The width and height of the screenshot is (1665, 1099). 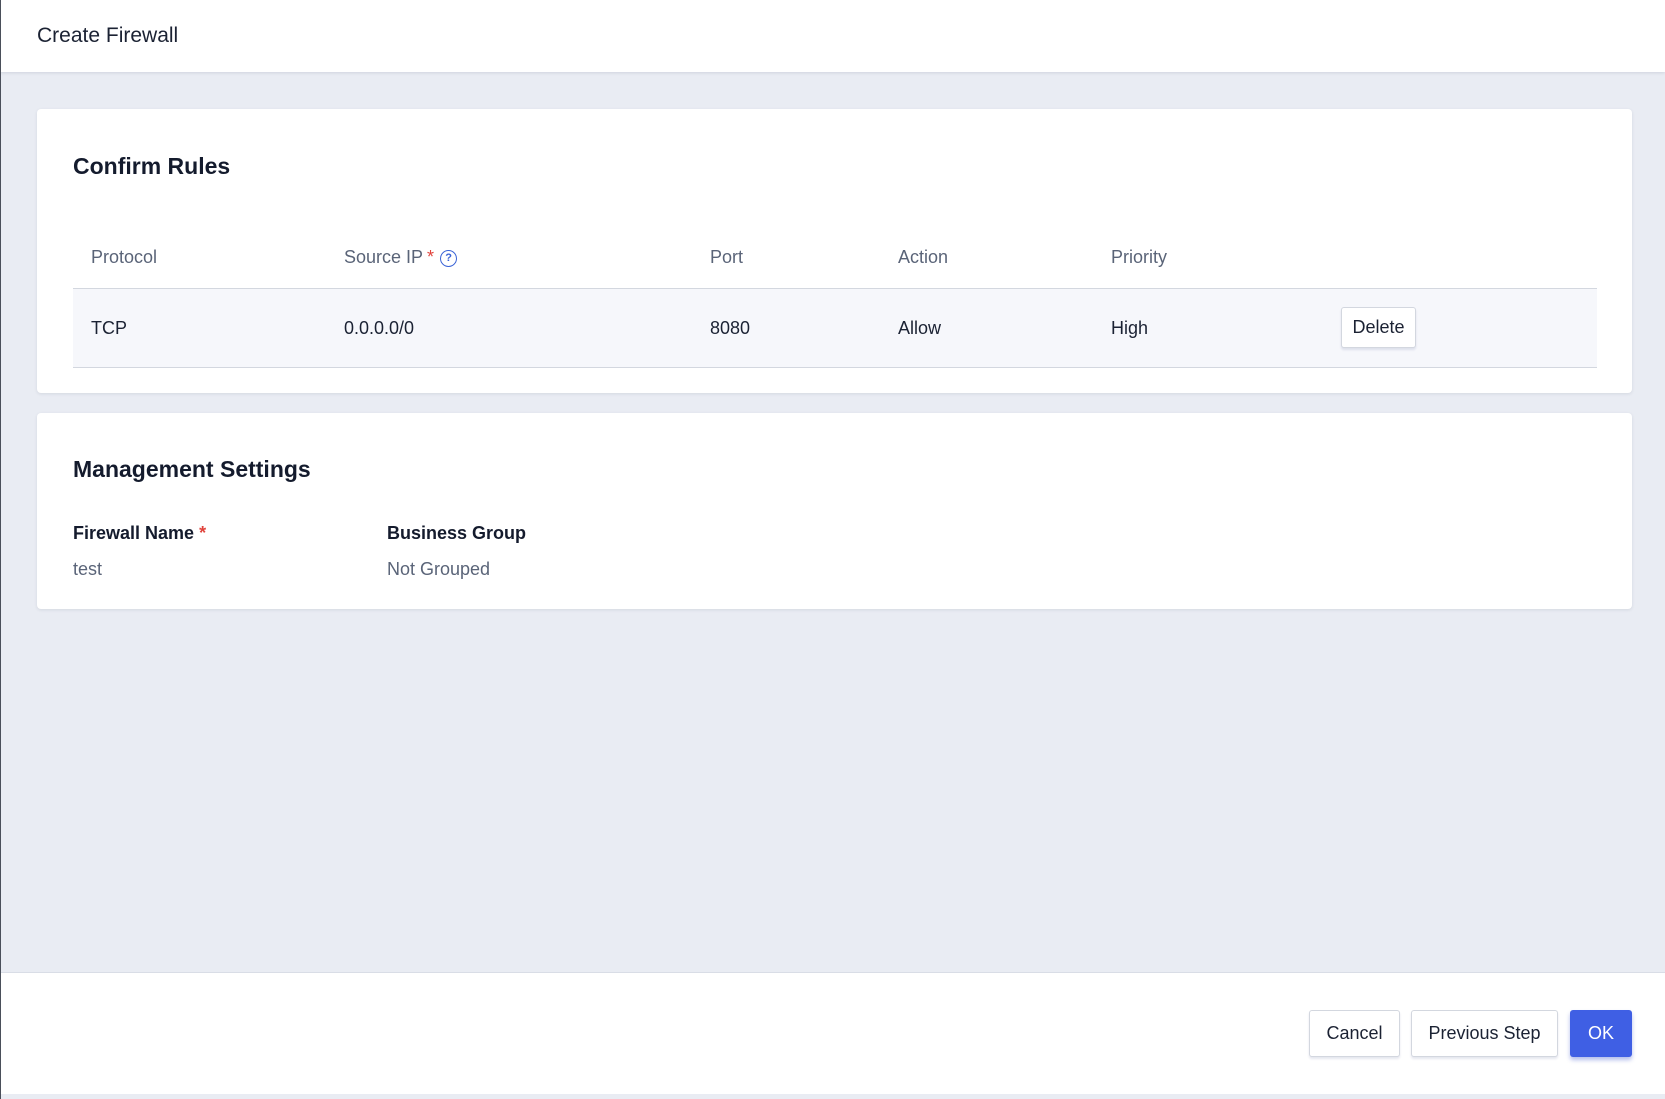 What do you see at coordinates (384, 257) in the screenshot?
I see `column-header-source-ip-label: Source IP` at bounding box center [384, 257].